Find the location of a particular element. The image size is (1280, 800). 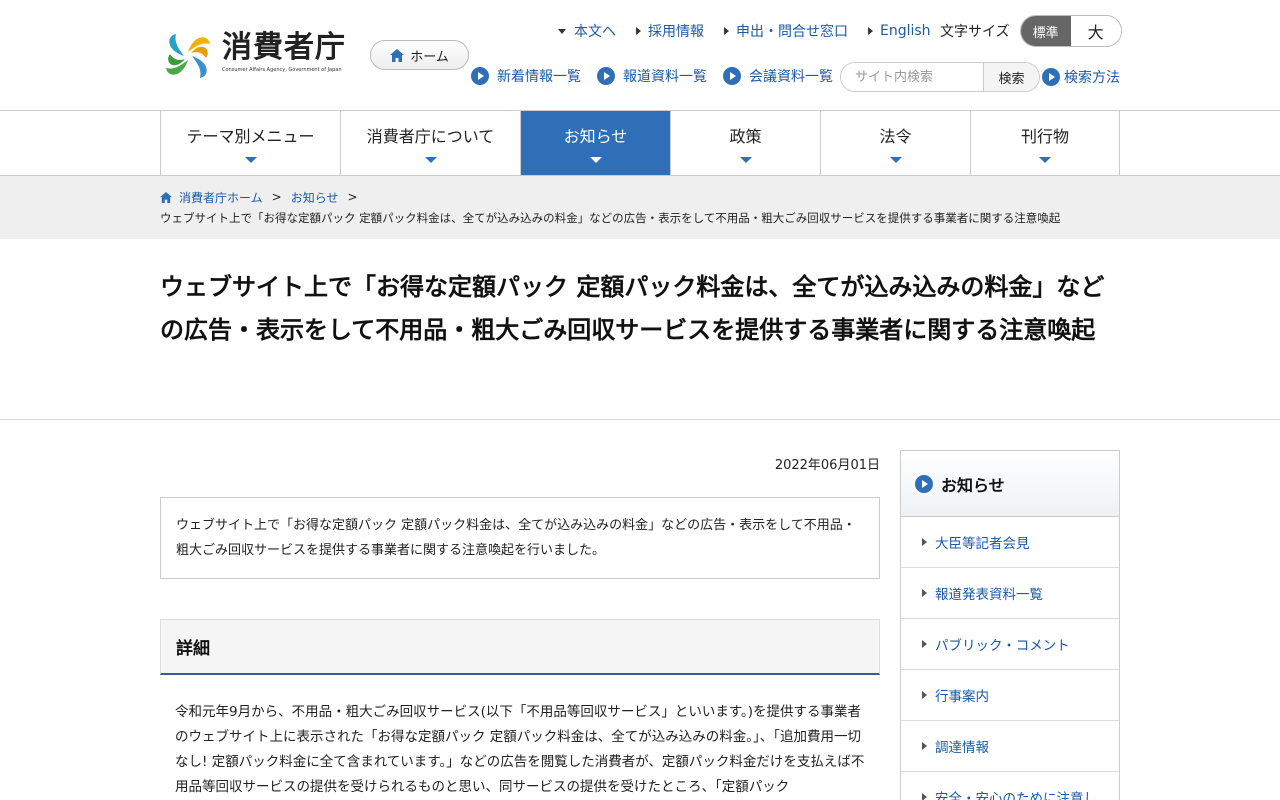

gnav-label: 政策 is located at coordinates (745, 136).